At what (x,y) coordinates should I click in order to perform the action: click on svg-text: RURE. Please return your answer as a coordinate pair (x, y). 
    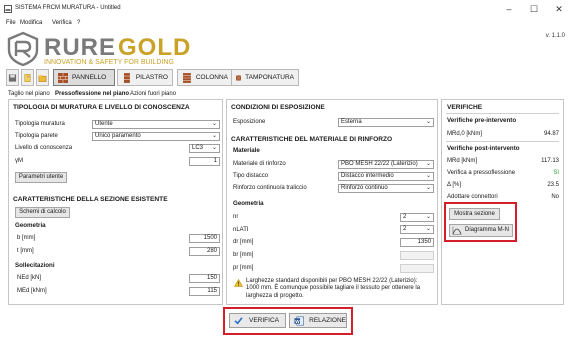
    Looking at the image, I should click on (80, 47).